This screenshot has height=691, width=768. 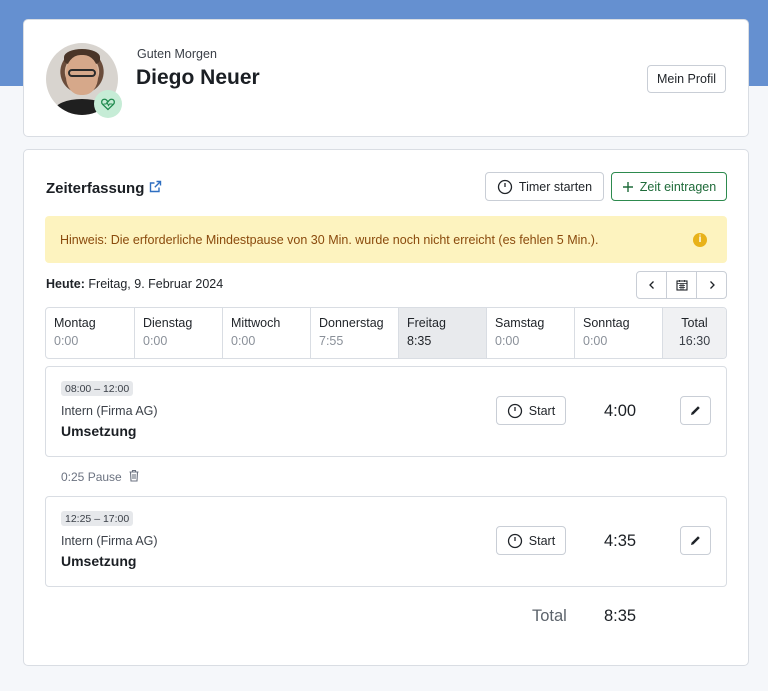 I want to click on day-tuesday: Dienstag 0:00, so click(x=179, y=333).